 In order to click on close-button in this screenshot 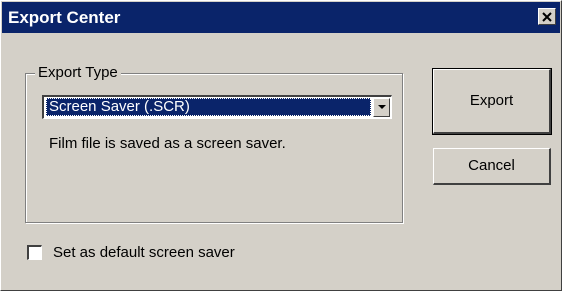, I will do `click(547, 16)`.